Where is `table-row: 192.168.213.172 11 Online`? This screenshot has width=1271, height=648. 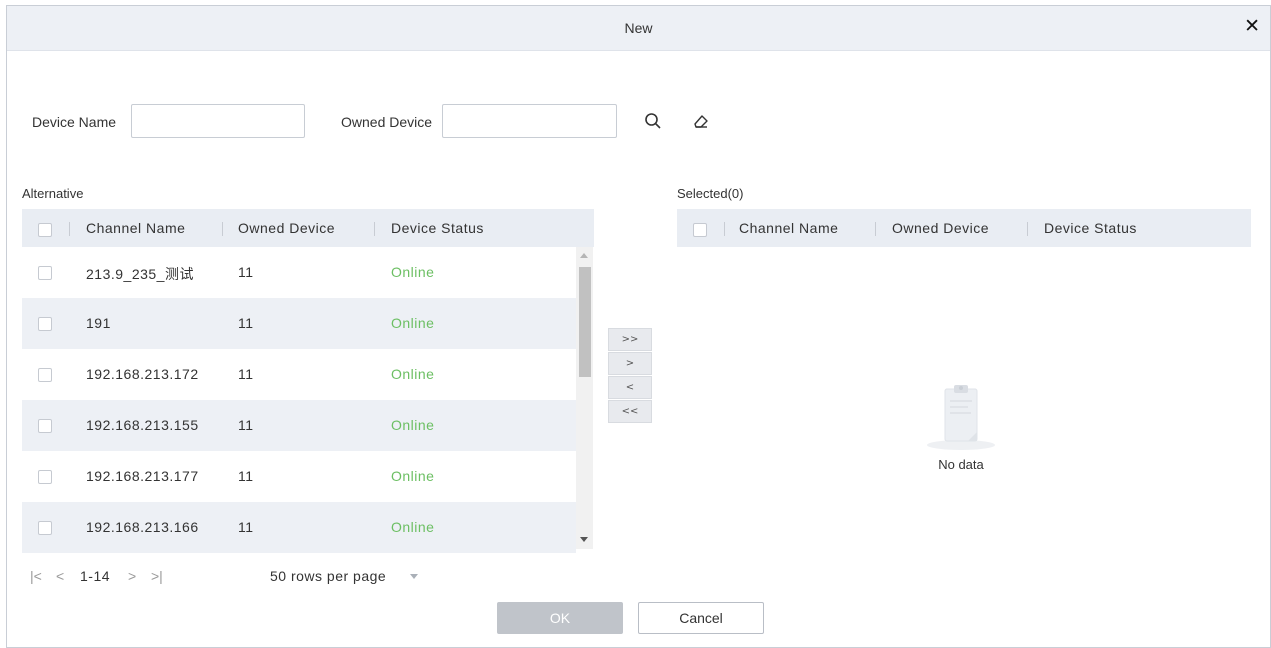 table-row: 192.168.213.172 11 Online is located at coordinates (299, 374).